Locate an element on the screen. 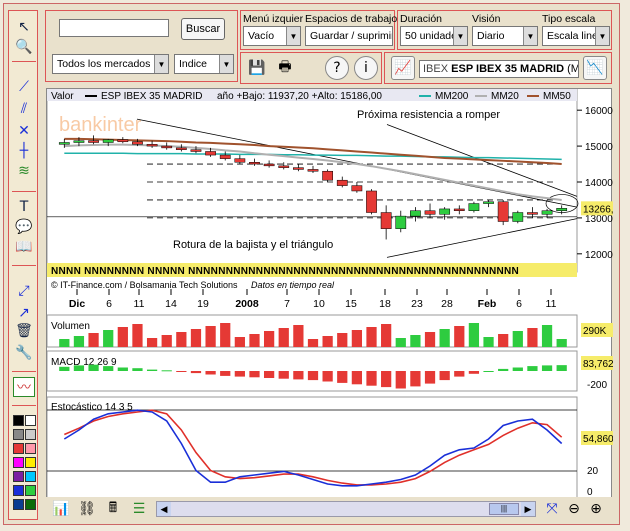 Image resolution: width=630 pixels, height=531 pixels. tools-icon: 🔧 is located at coordinates (24, 353).